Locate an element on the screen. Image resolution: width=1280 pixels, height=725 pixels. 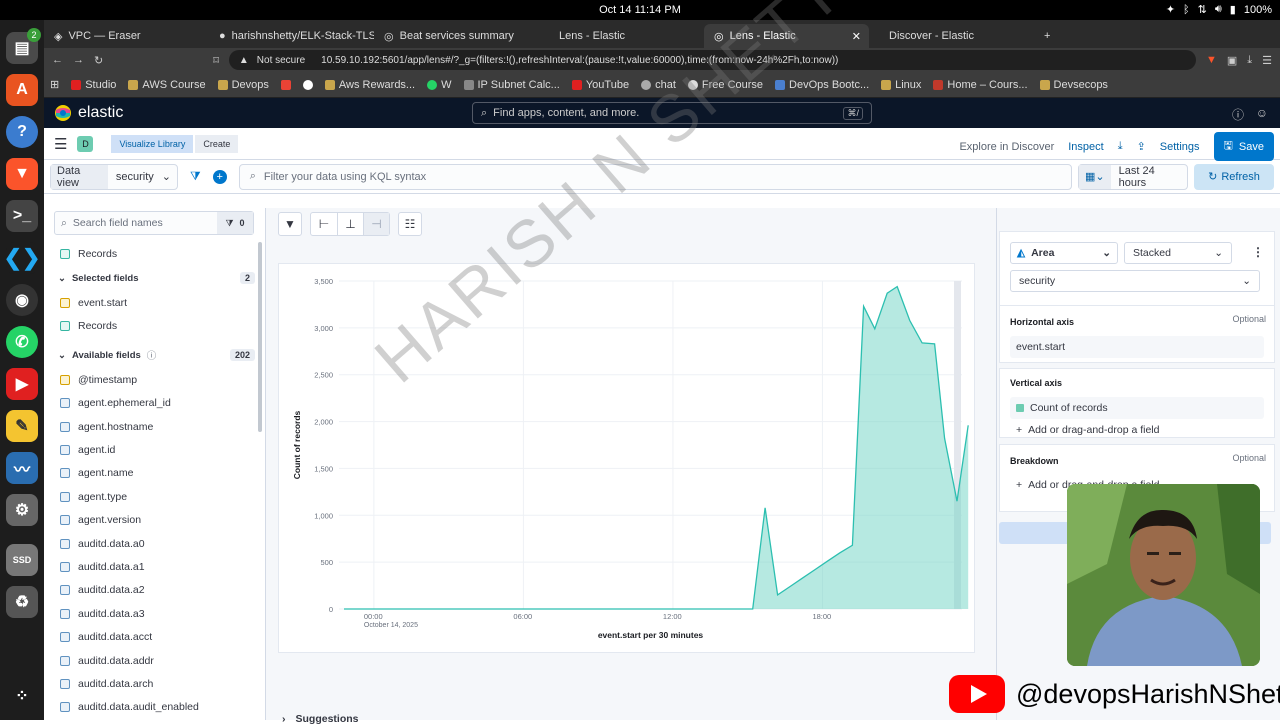
text-editor-icon: ✎ is located at coordinates (22, 426).